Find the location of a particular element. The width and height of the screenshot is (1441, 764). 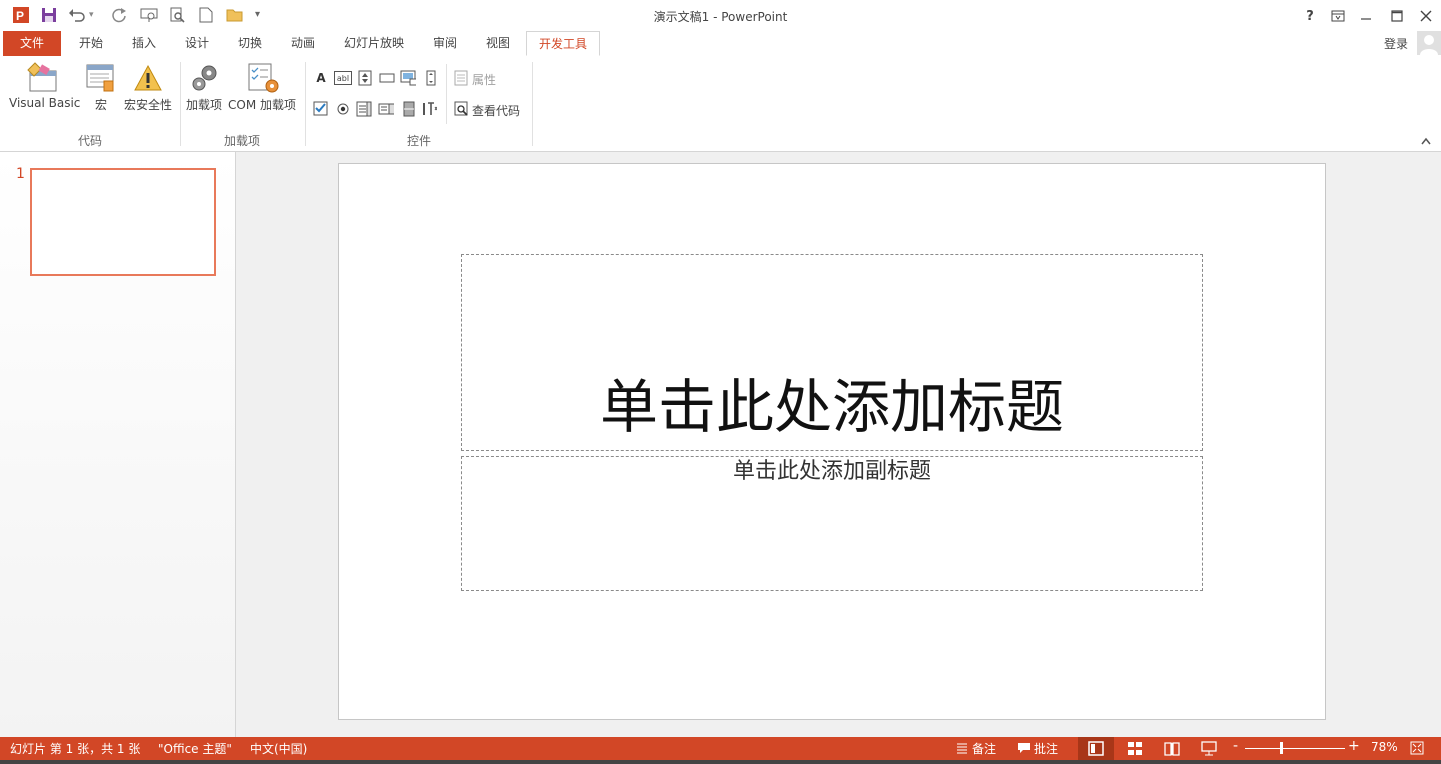

command-button-control-icon is located at coordinates (387, 78).